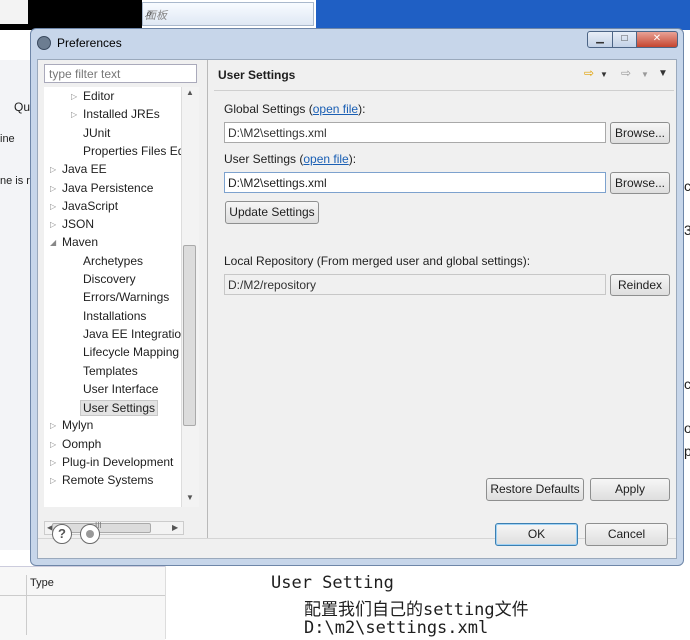 The image size is (690, 640). Describe the element at coordinates (687, 428) in the screenshot. I see `background-text-fragment: o` at that location.